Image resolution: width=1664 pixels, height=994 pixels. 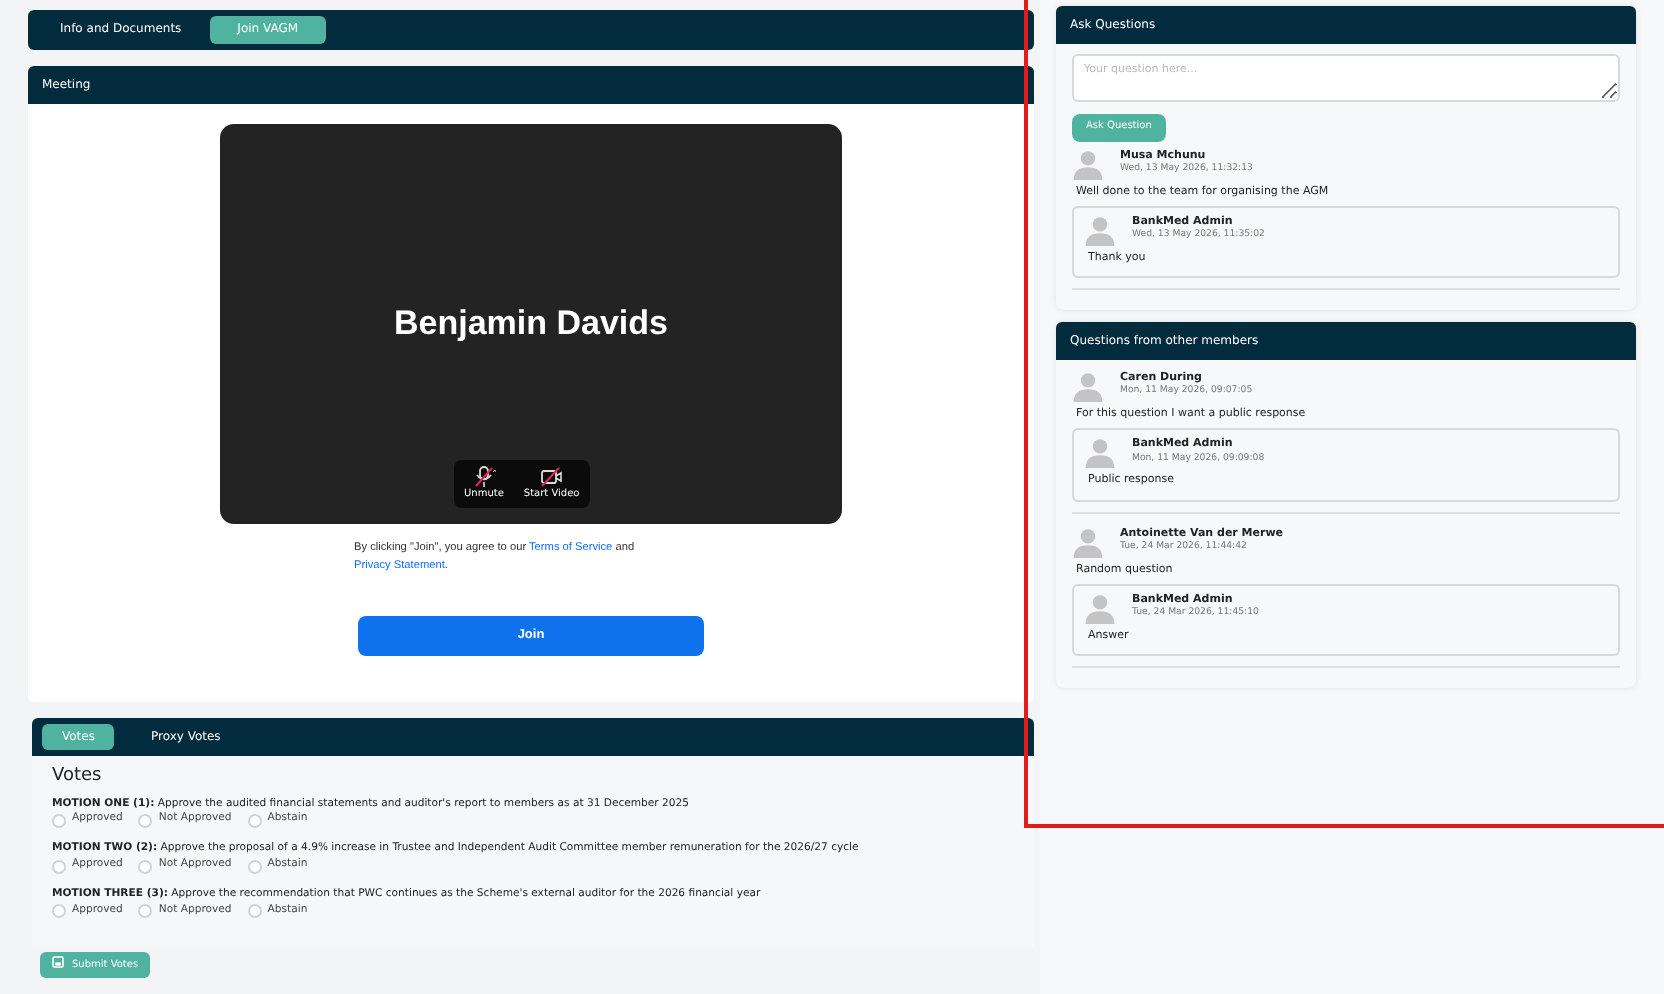 What do you see at coordinates (58, 961) in the screenshot?
I see `save-icon` at bounding box center [58, 961].